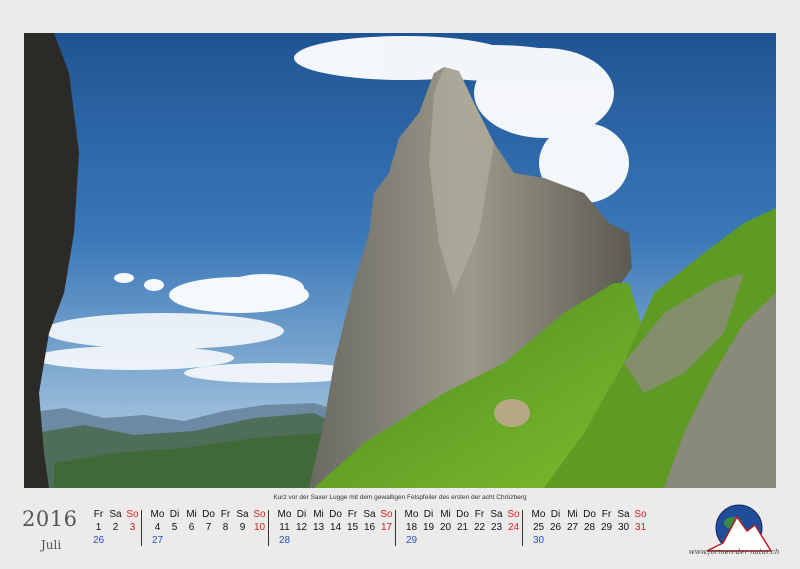 The width and height of the screenshot is (800, 569). I want to click on day-number: 21, so click(462, 527).